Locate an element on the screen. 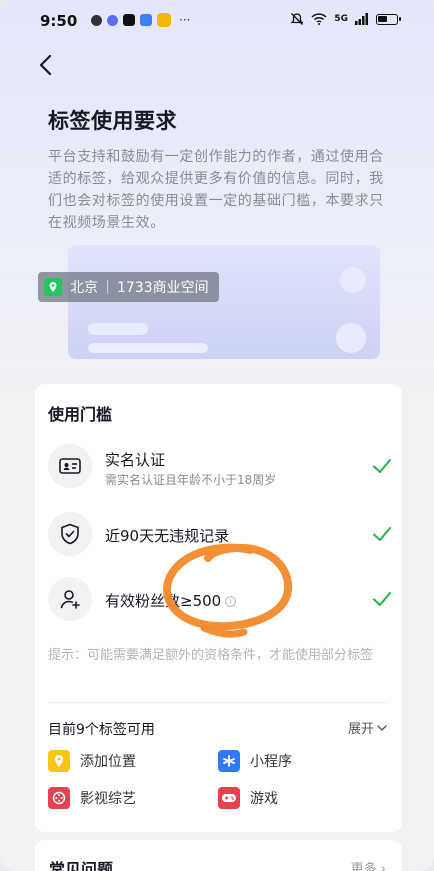  location-divider is located at coordinates (107, 287).